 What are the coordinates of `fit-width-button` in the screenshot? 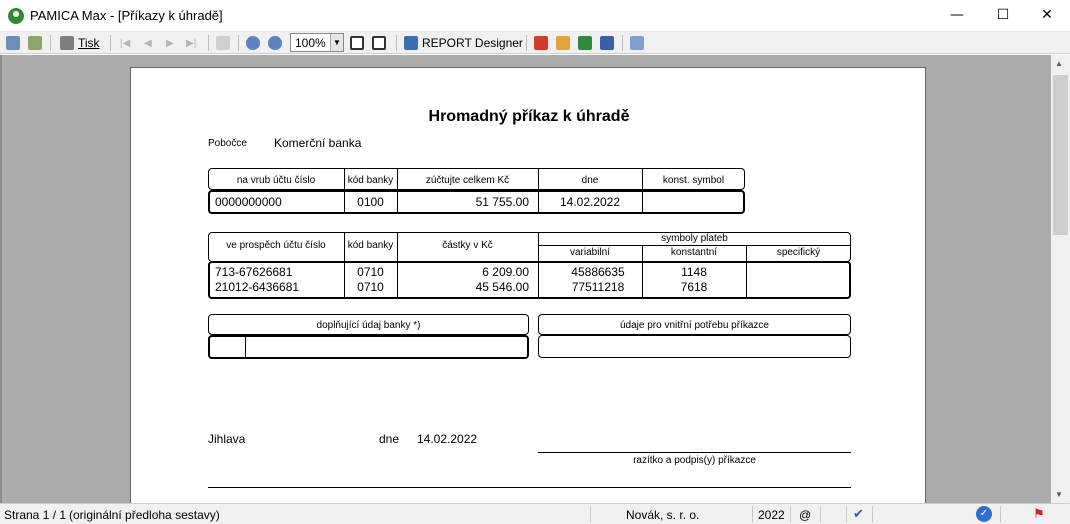 It's located at (379, 43).